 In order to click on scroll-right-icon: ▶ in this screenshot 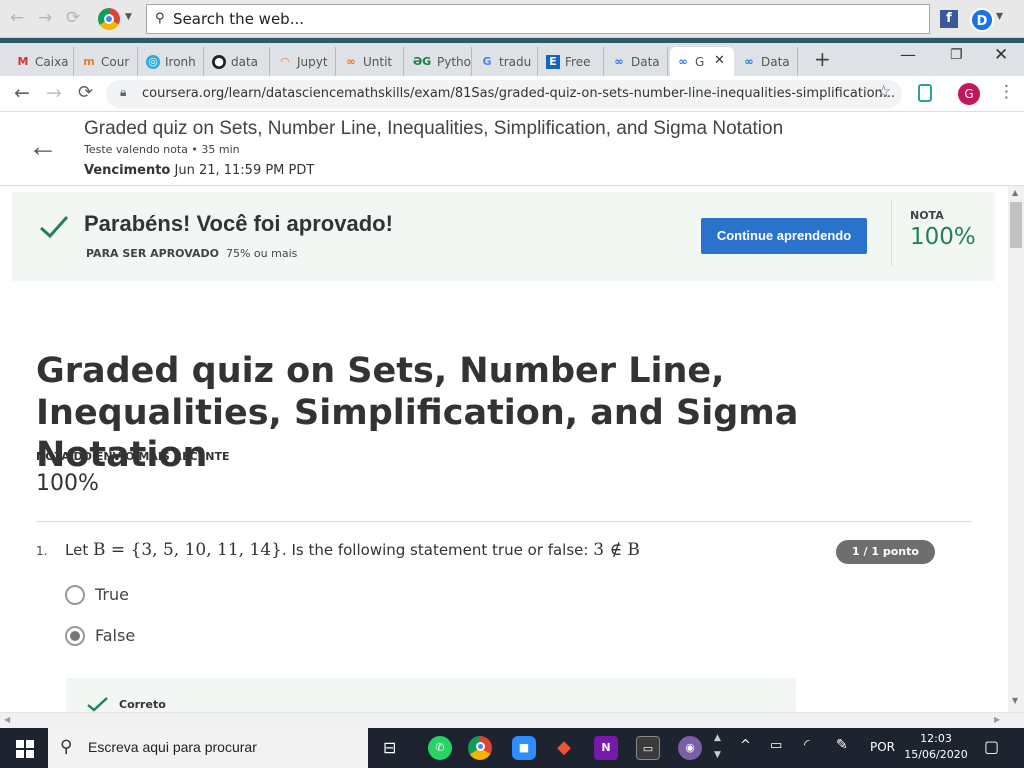, I will do `click(997, 719)`.